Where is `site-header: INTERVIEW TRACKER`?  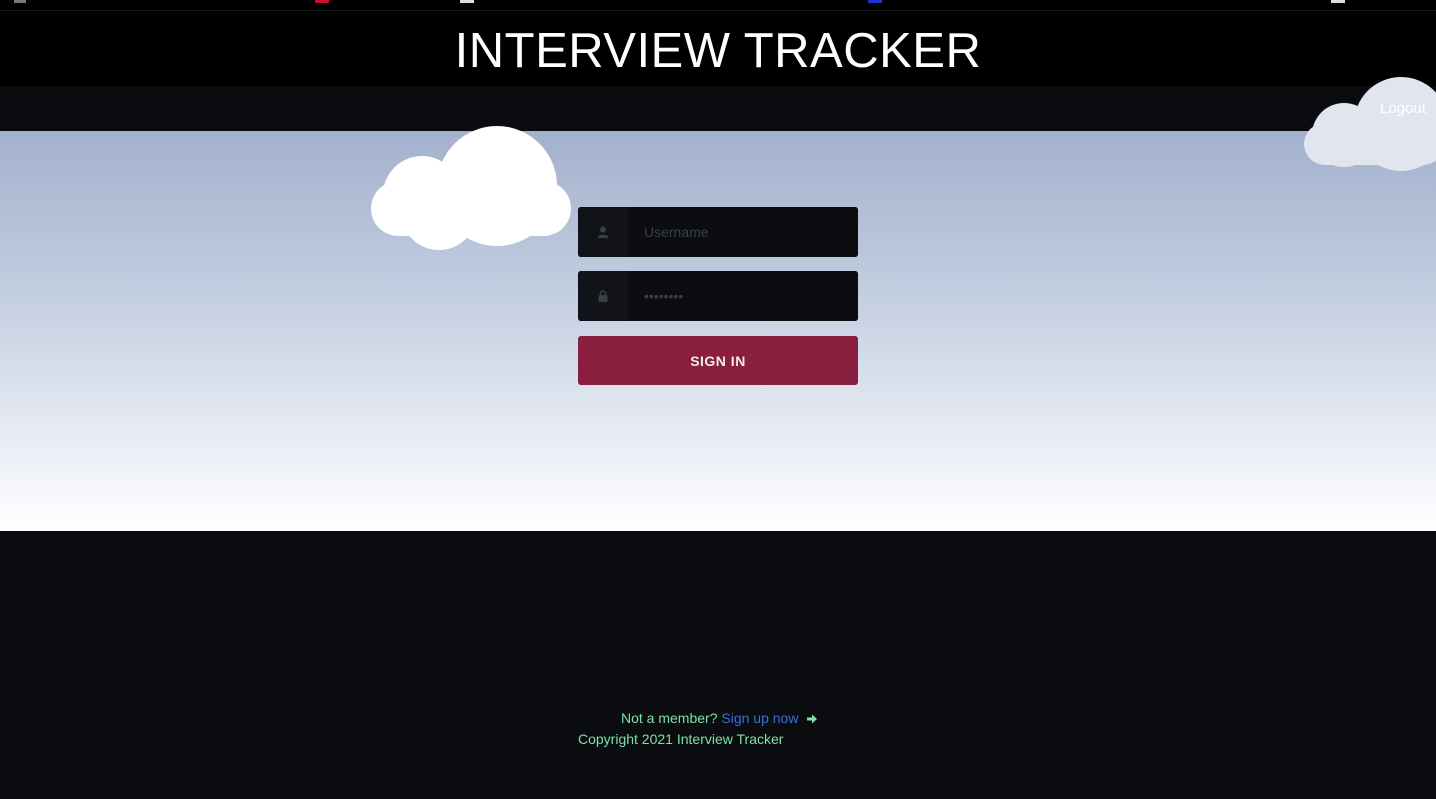
site-header: INTERVIEW TRACKER is located at coordinates (718, 48).